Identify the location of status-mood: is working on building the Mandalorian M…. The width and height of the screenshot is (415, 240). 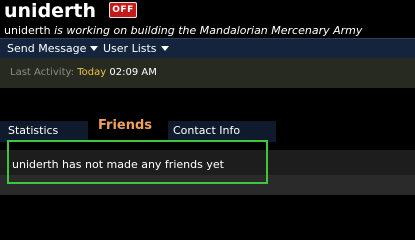
(208, 30).